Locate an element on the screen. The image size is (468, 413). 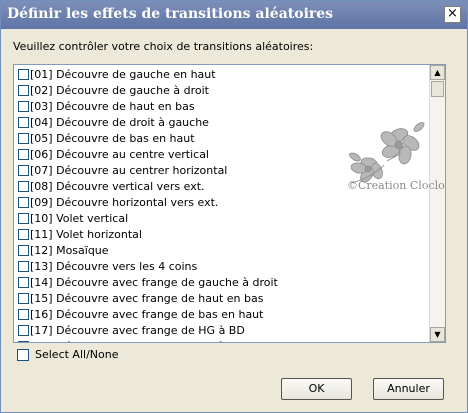
transition-label: [06] Découvre au centre vertical is located at coordinates (119, 154).